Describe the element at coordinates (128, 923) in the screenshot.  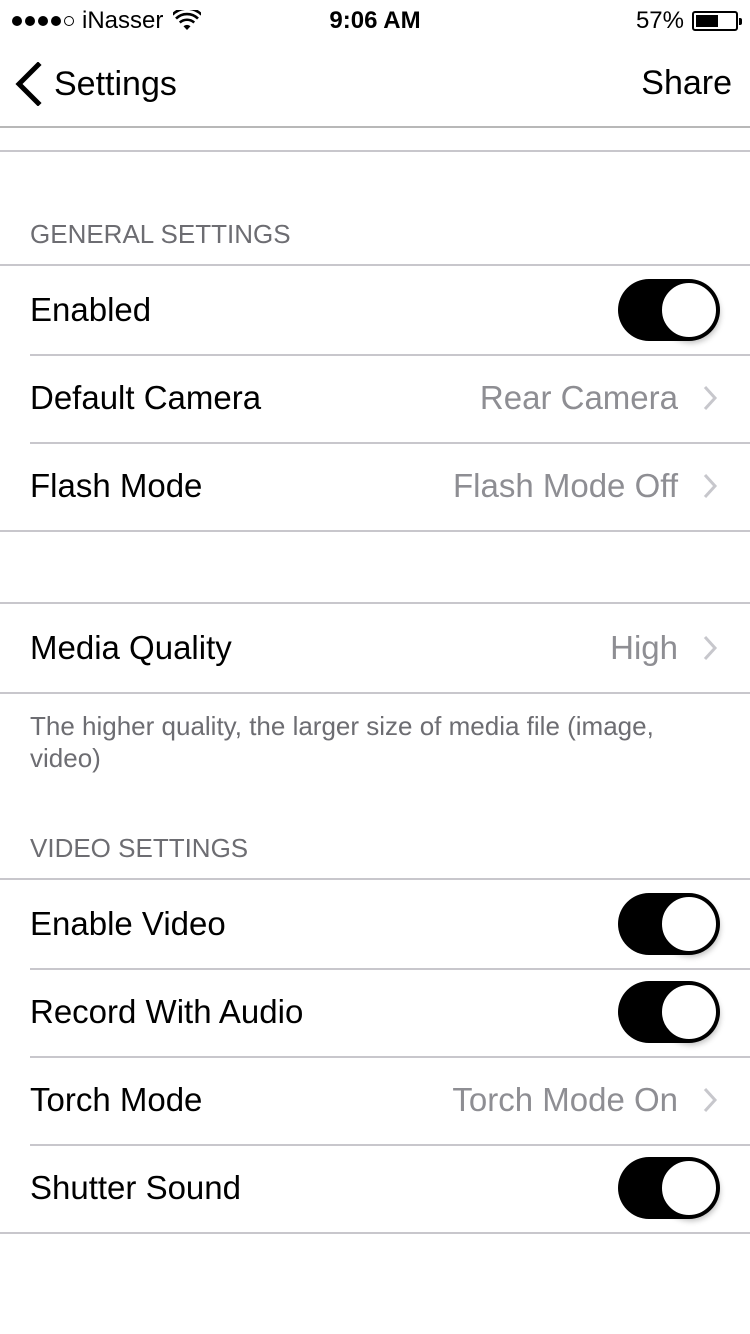
I see `row-label: Enable Video` at that location.